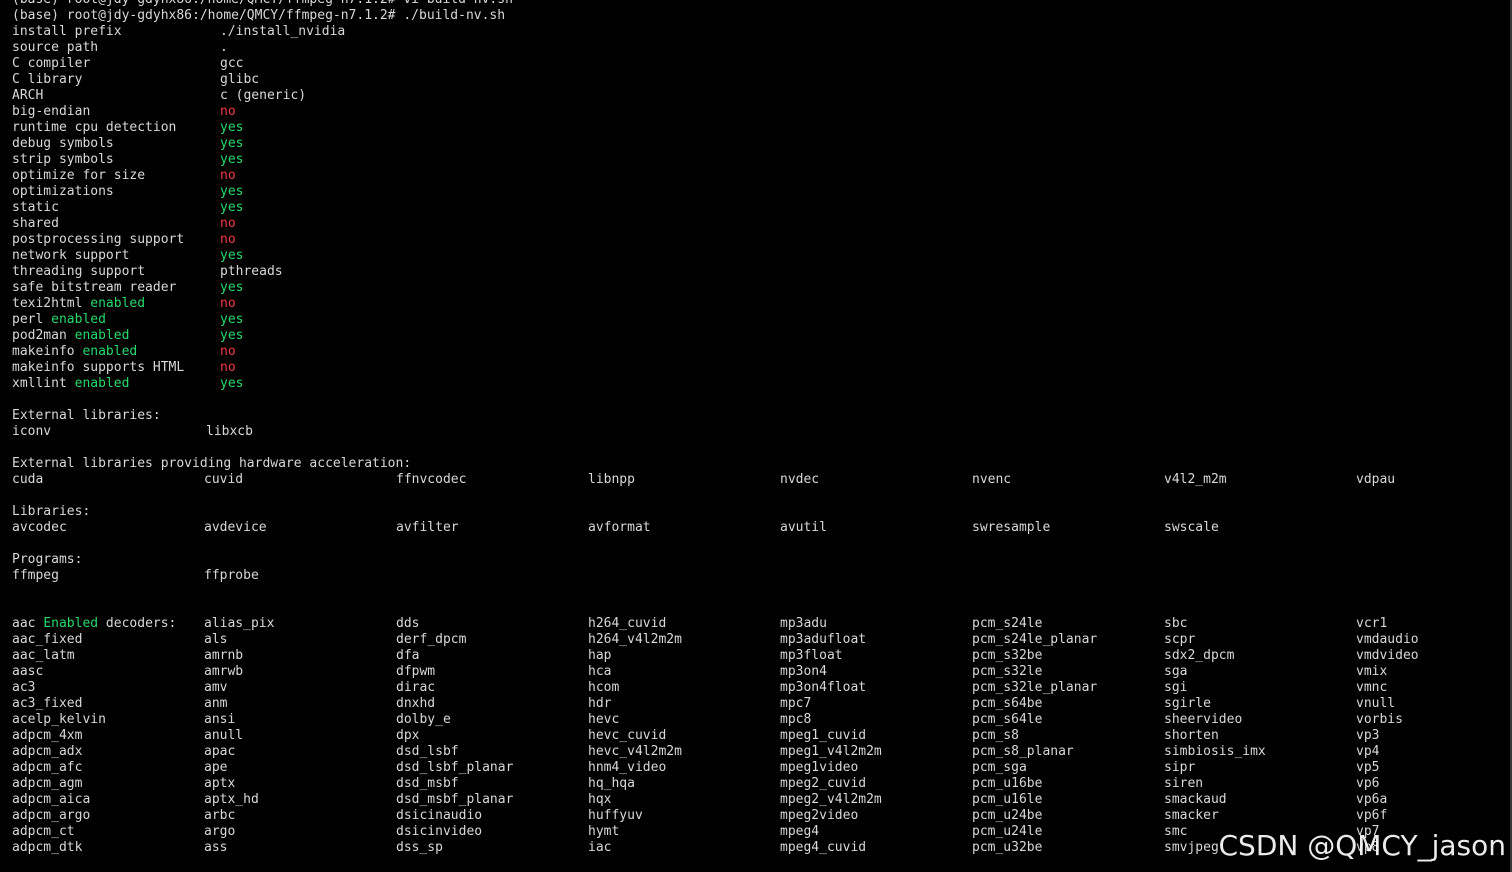 The height and width of the screenshot is (872, 1512). I want to click on hw-library-item: v4l2_m2m, so click(1195, 479).